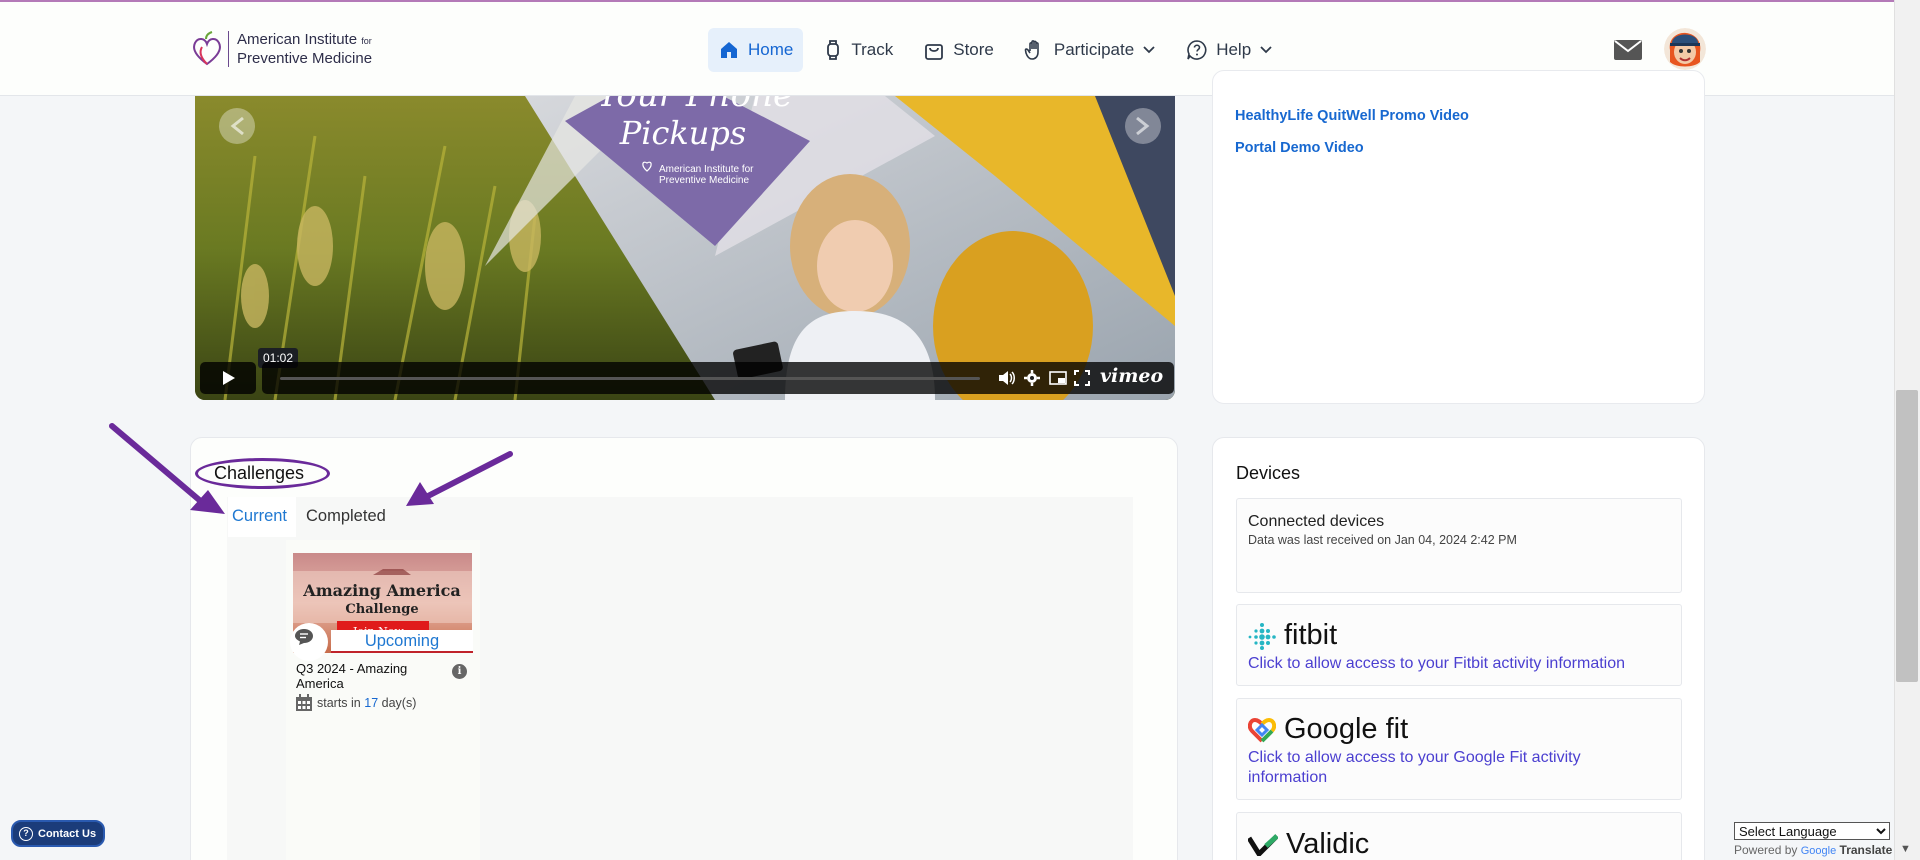  Describe the element at coordinates (67, 833) in the screenshot. I see `contact-us-label: Contact Us` at that location.